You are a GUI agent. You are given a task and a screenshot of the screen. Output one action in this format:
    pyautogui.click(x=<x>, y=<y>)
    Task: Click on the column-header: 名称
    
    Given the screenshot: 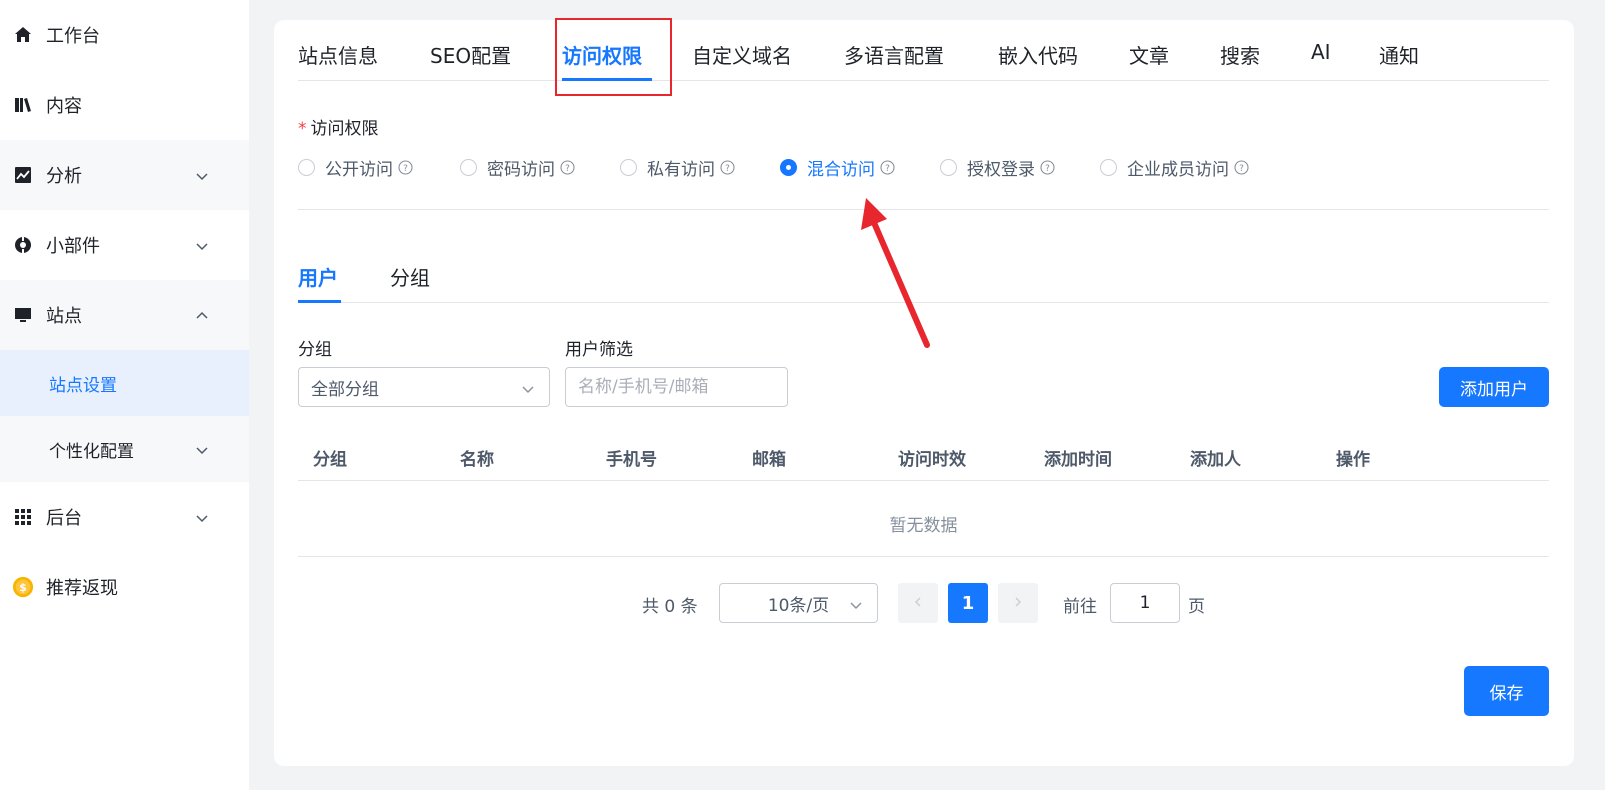 What is the action you would take?
    pyautogui.click(x=477, y=460)
    